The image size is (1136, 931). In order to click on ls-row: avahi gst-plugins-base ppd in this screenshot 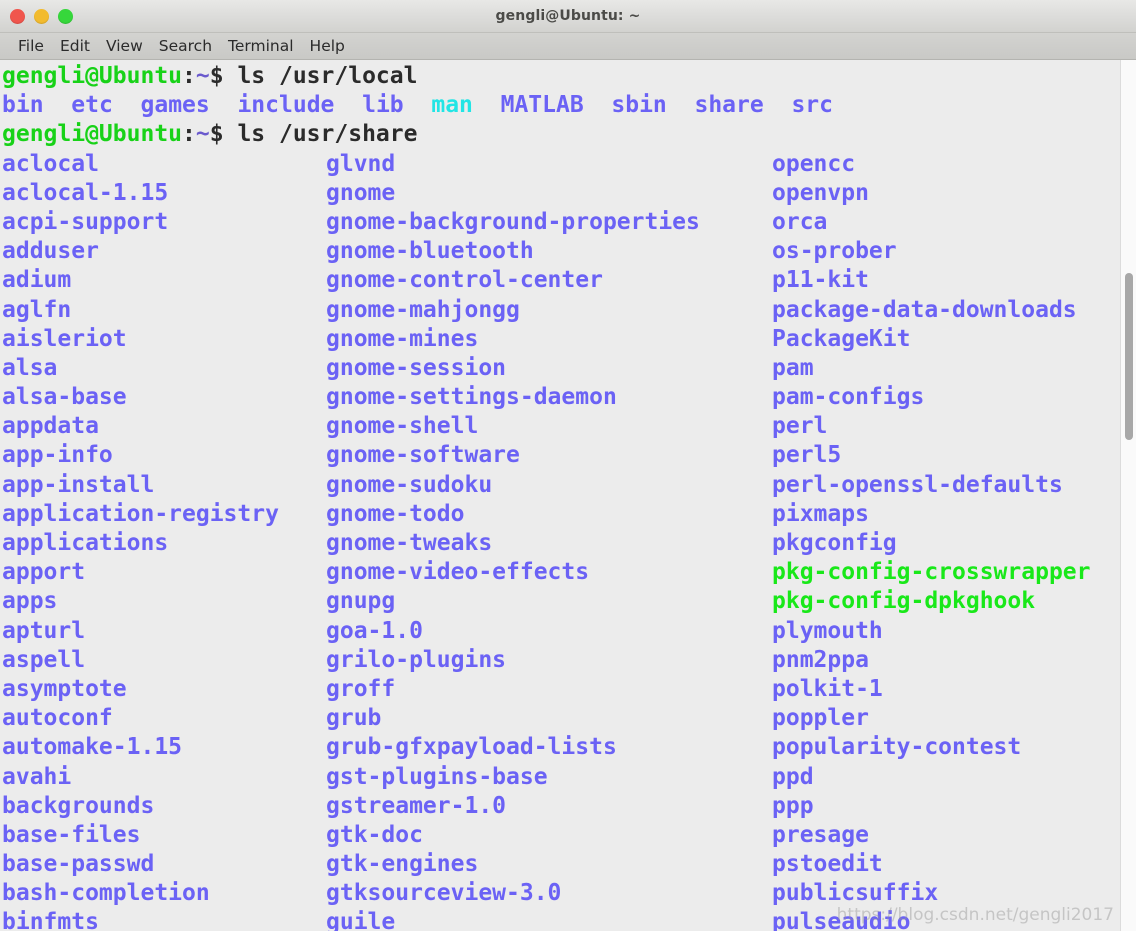, I will do `click(562, 777)`.